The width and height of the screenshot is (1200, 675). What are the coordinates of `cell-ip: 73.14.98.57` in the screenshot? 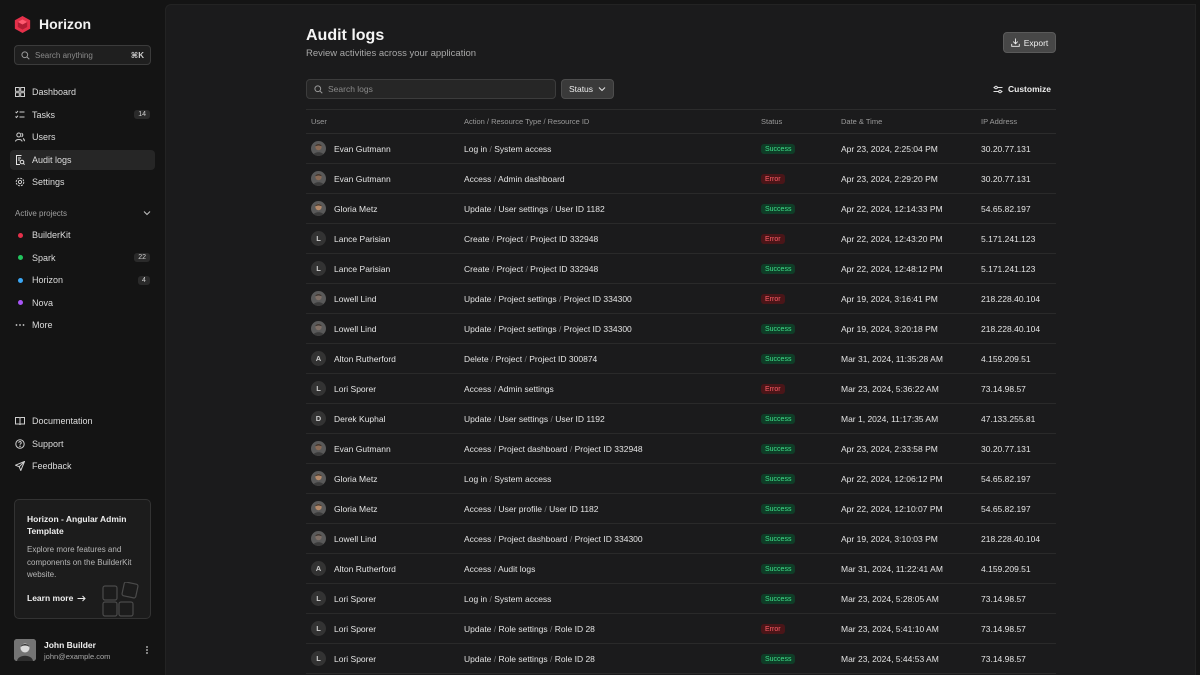 It's located at (1003, 598).